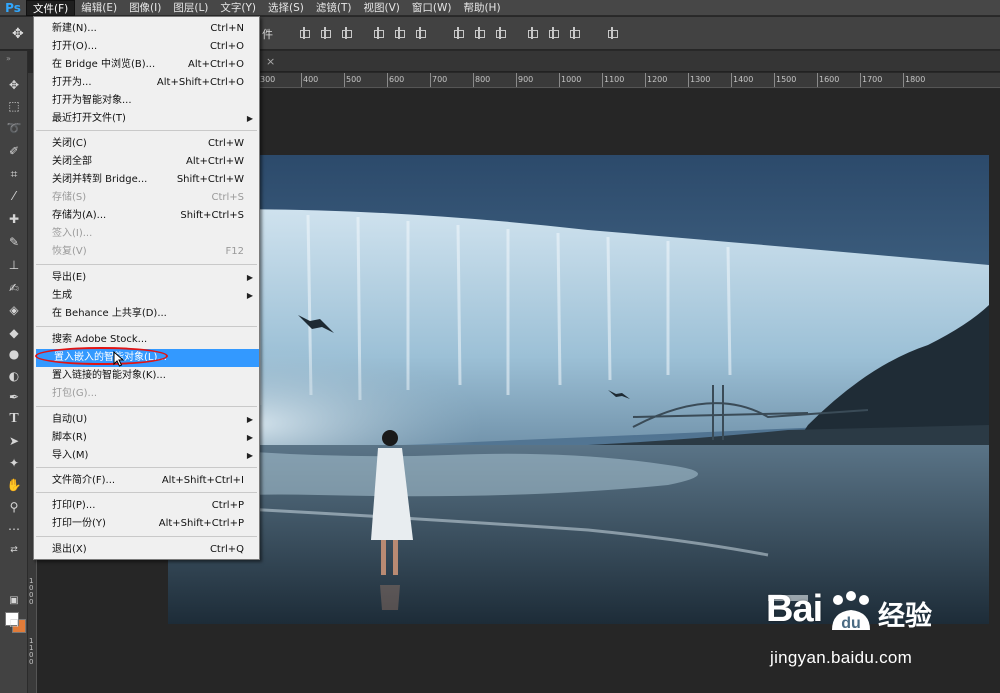  What do you see at coordinates (69, 549) in the screenshot?
I see `file-menu-item-label: 退出(X)` at bounding box center [69, 549].